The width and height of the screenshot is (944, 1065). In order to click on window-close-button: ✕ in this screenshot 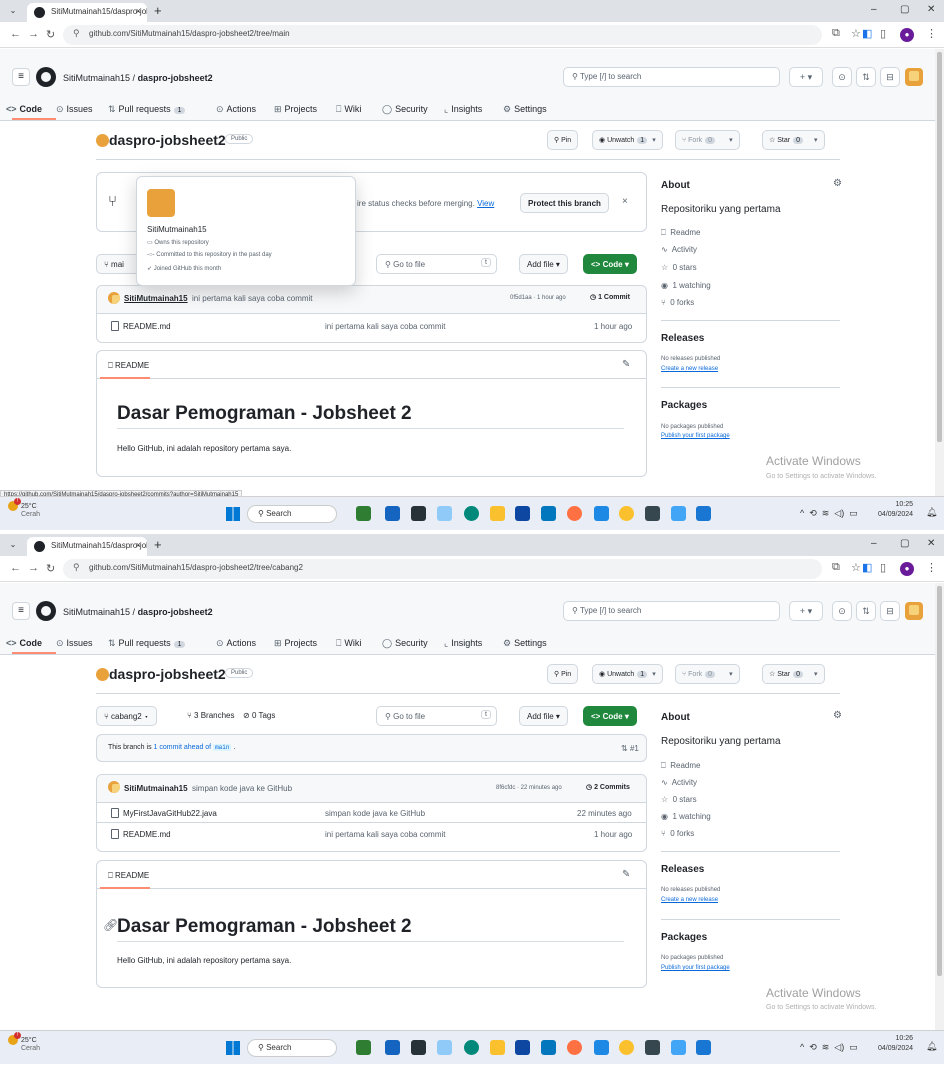, I will do `click(931, 543)`.